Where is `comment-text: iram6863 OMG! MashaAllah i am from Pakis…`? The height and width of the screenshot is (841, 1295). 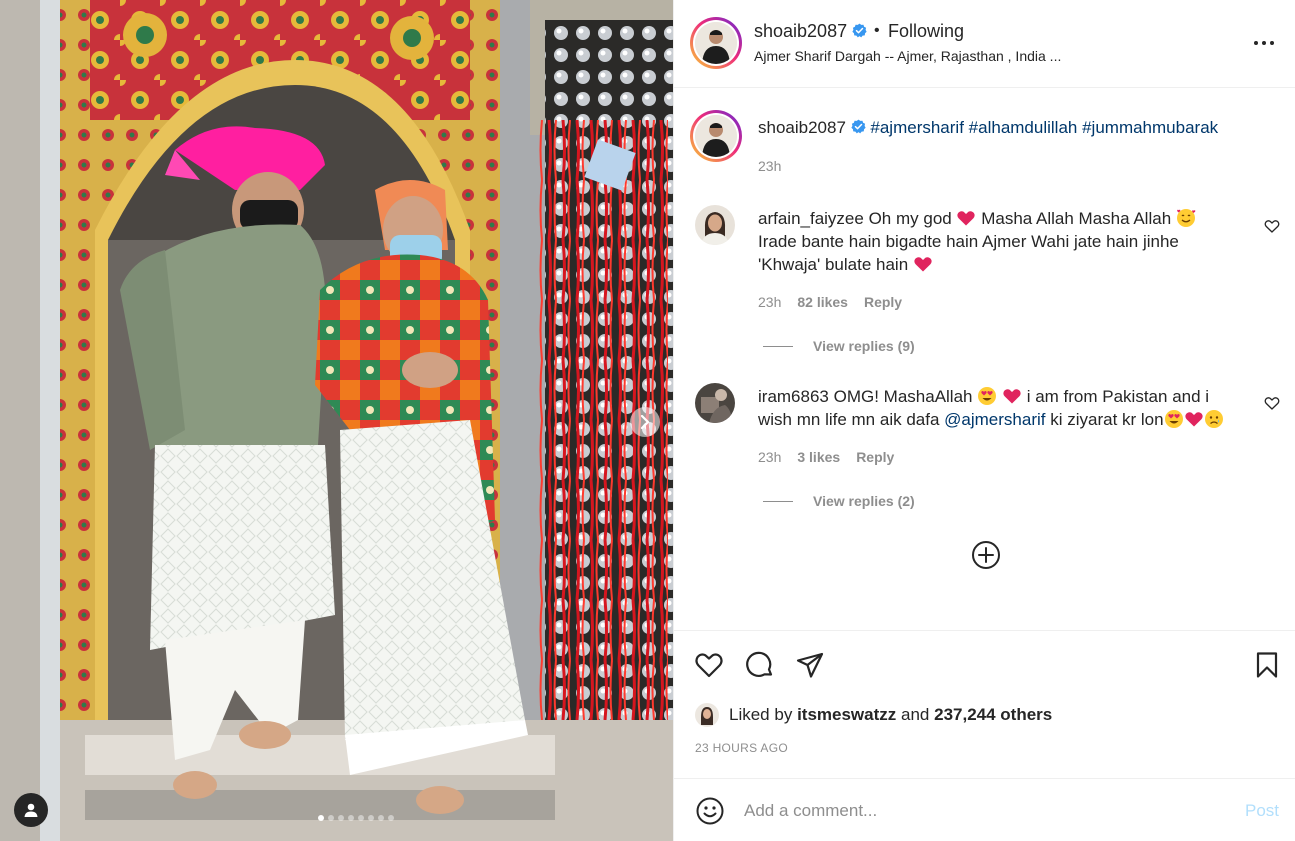
comment-text: iram6863 OMG! MashaAllah i am from Pakis… is located at coordinates (998, 408).